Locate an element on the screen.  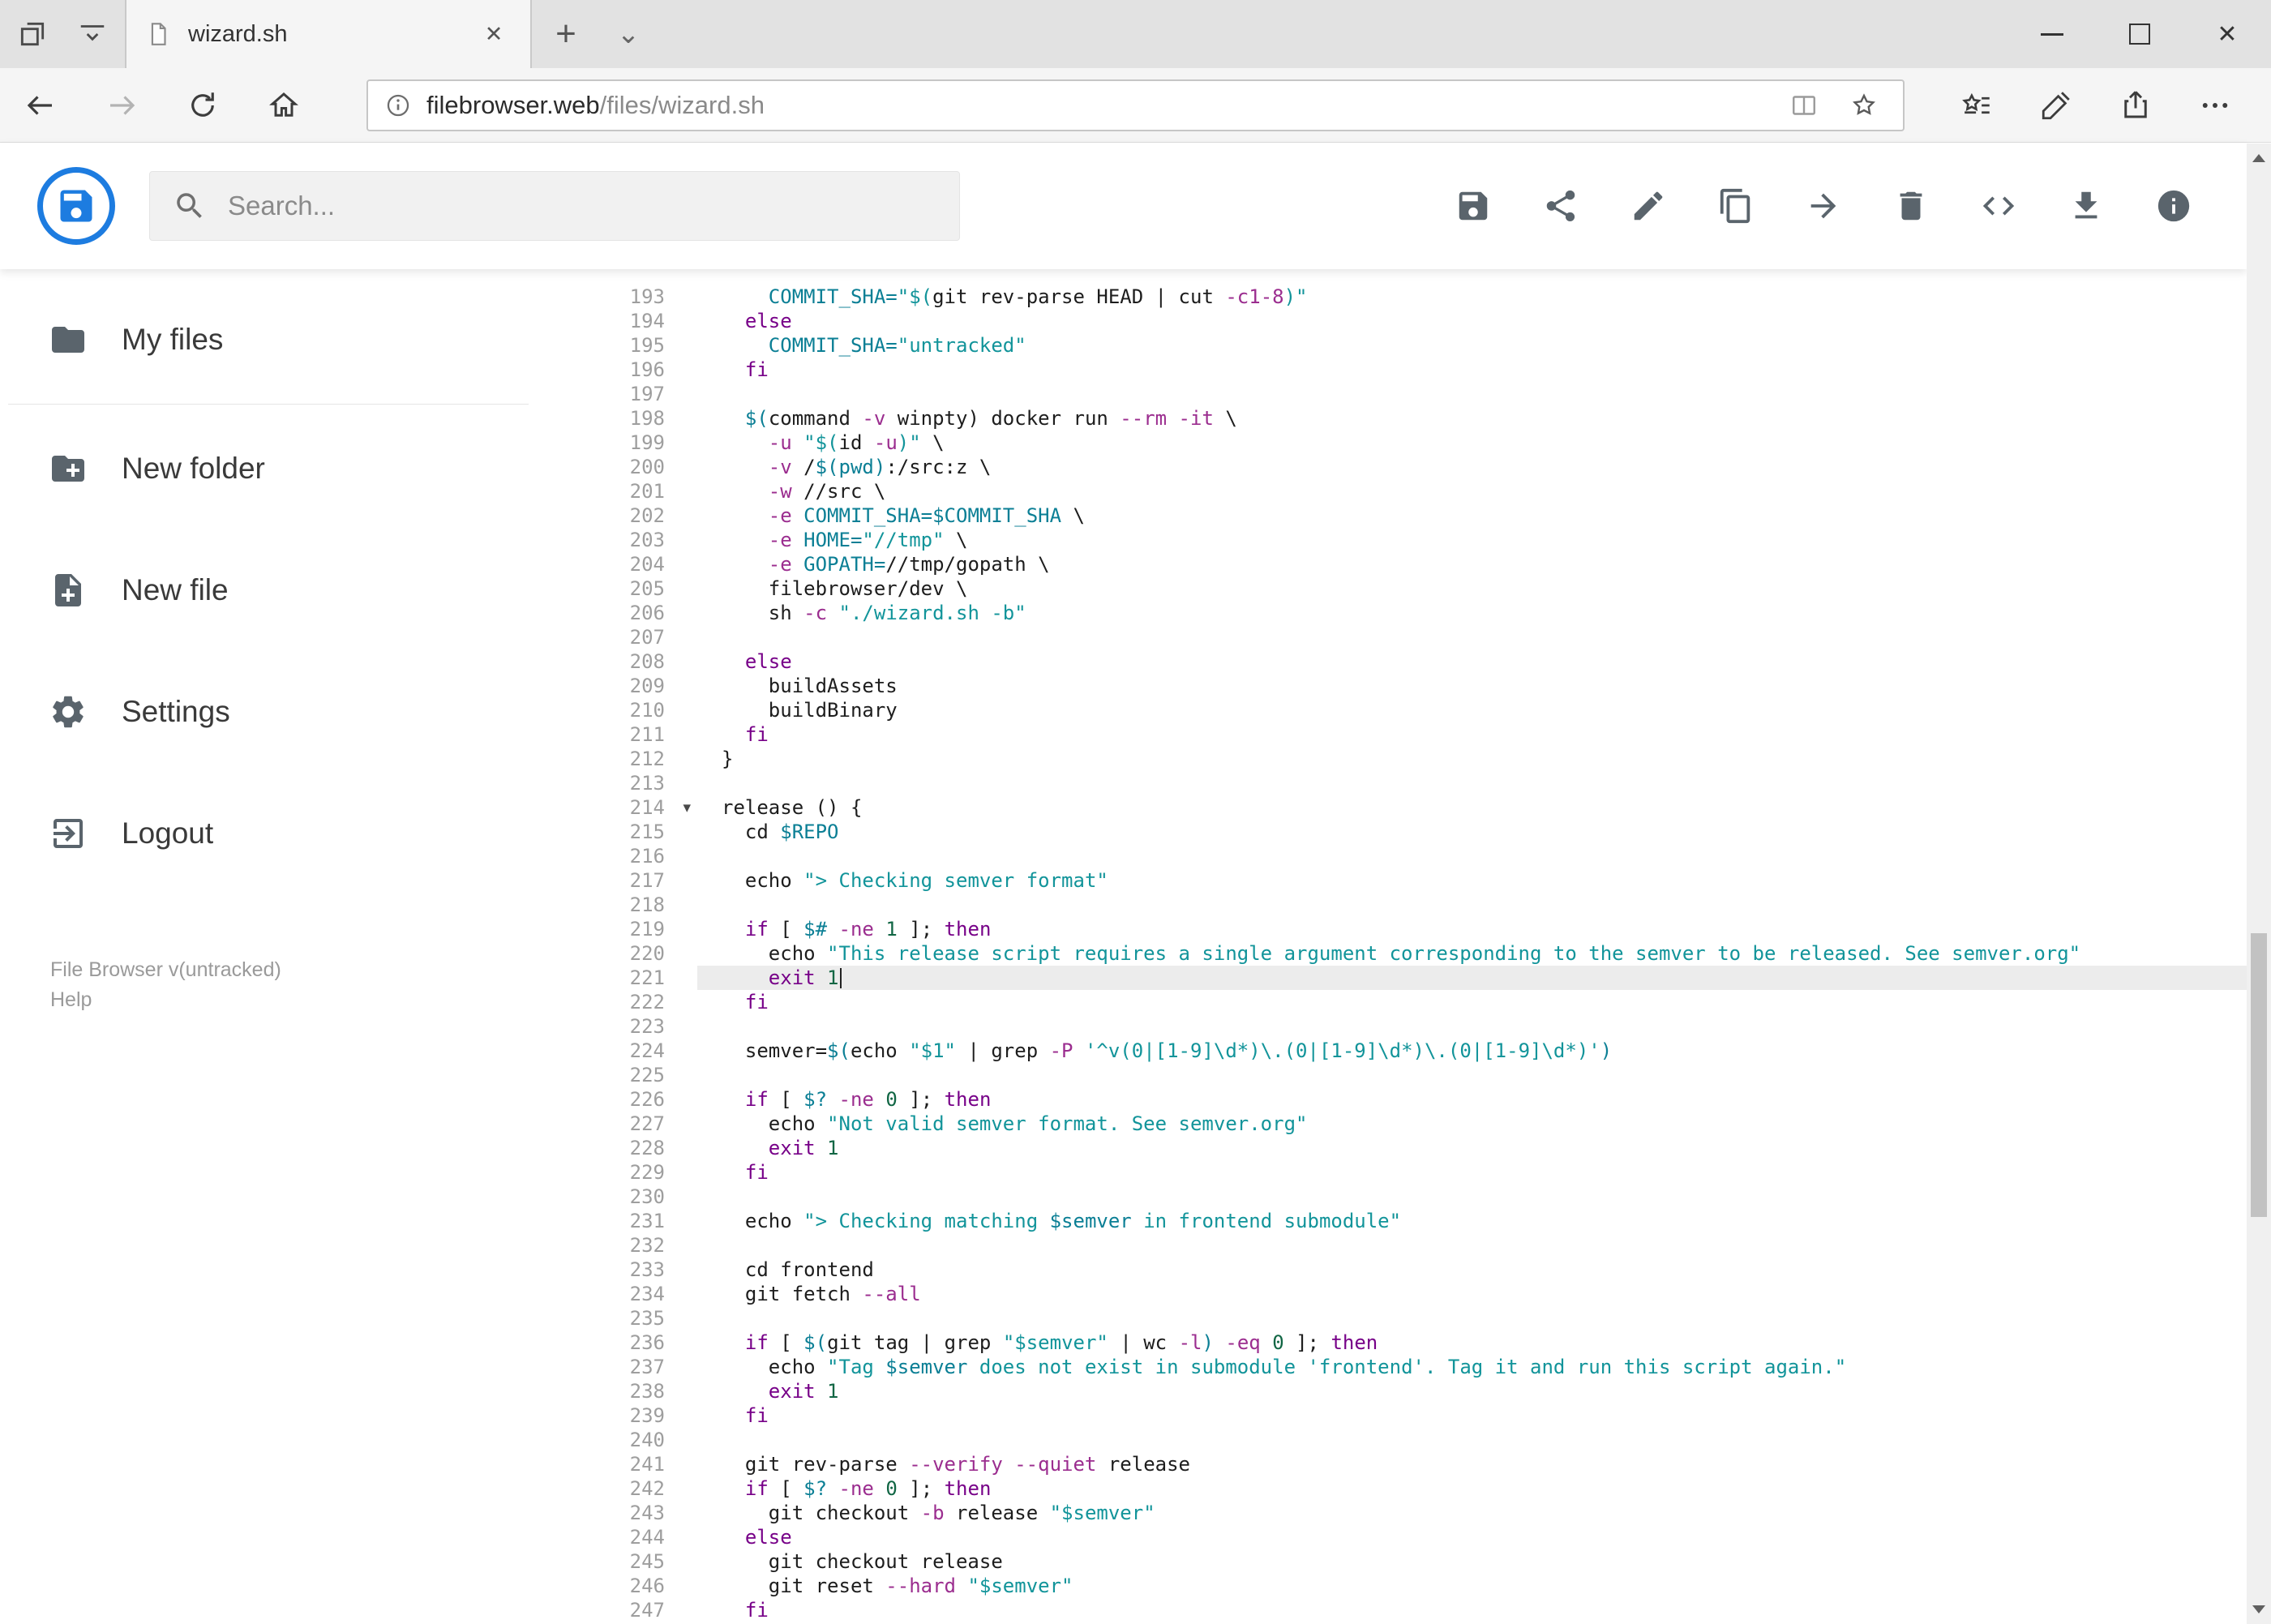
web-notes-pen-icon is located at coordinates (2056, 106).